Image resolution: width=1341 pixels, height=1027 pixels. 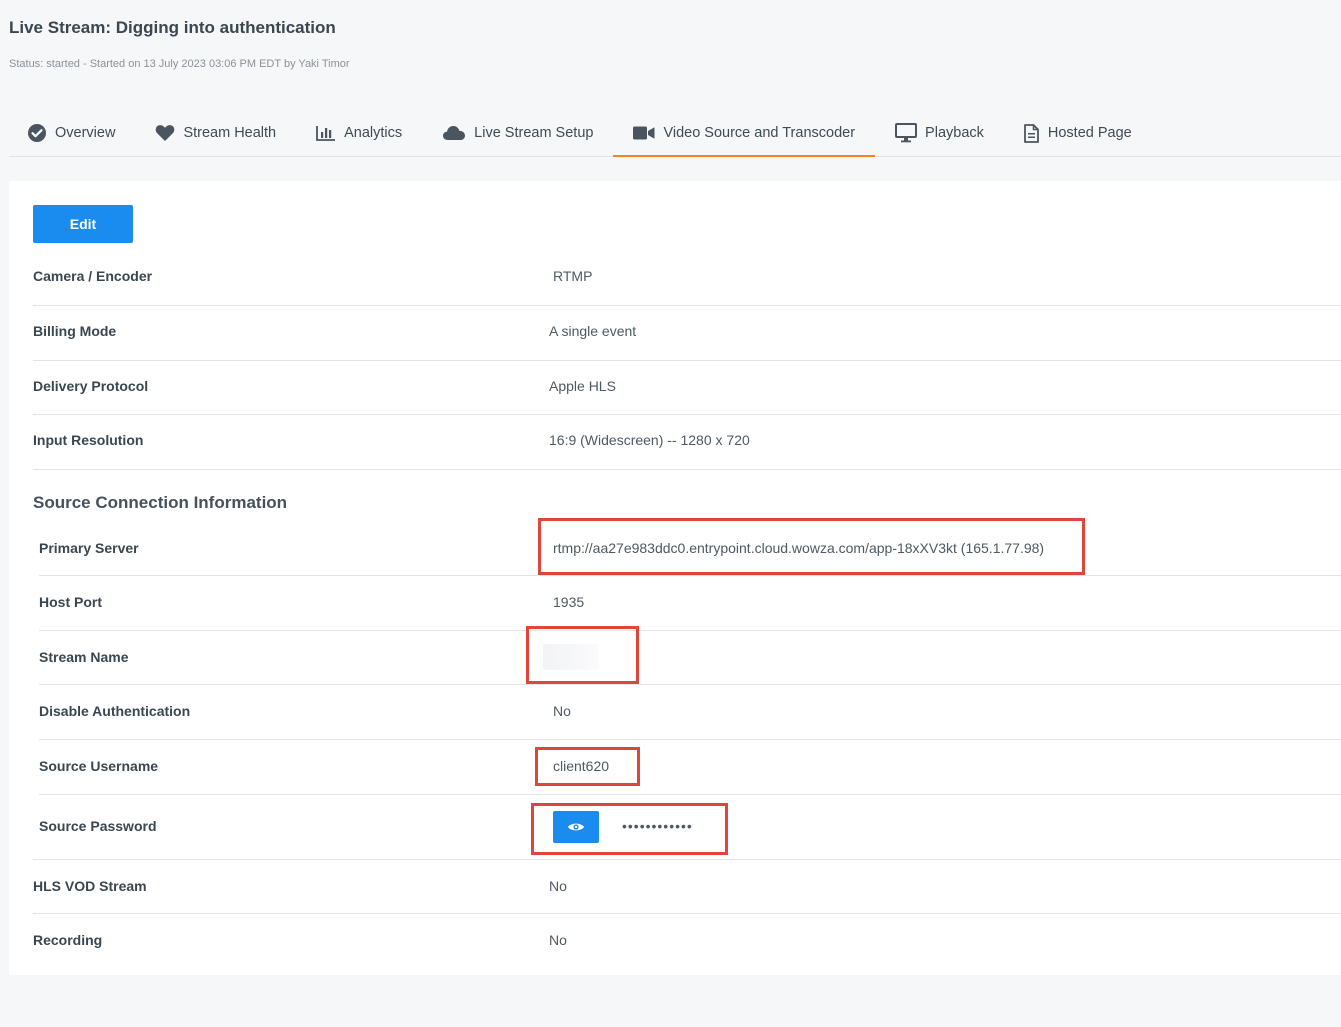 I want to click on recording-label: Recording, so click(x=68, y=940).